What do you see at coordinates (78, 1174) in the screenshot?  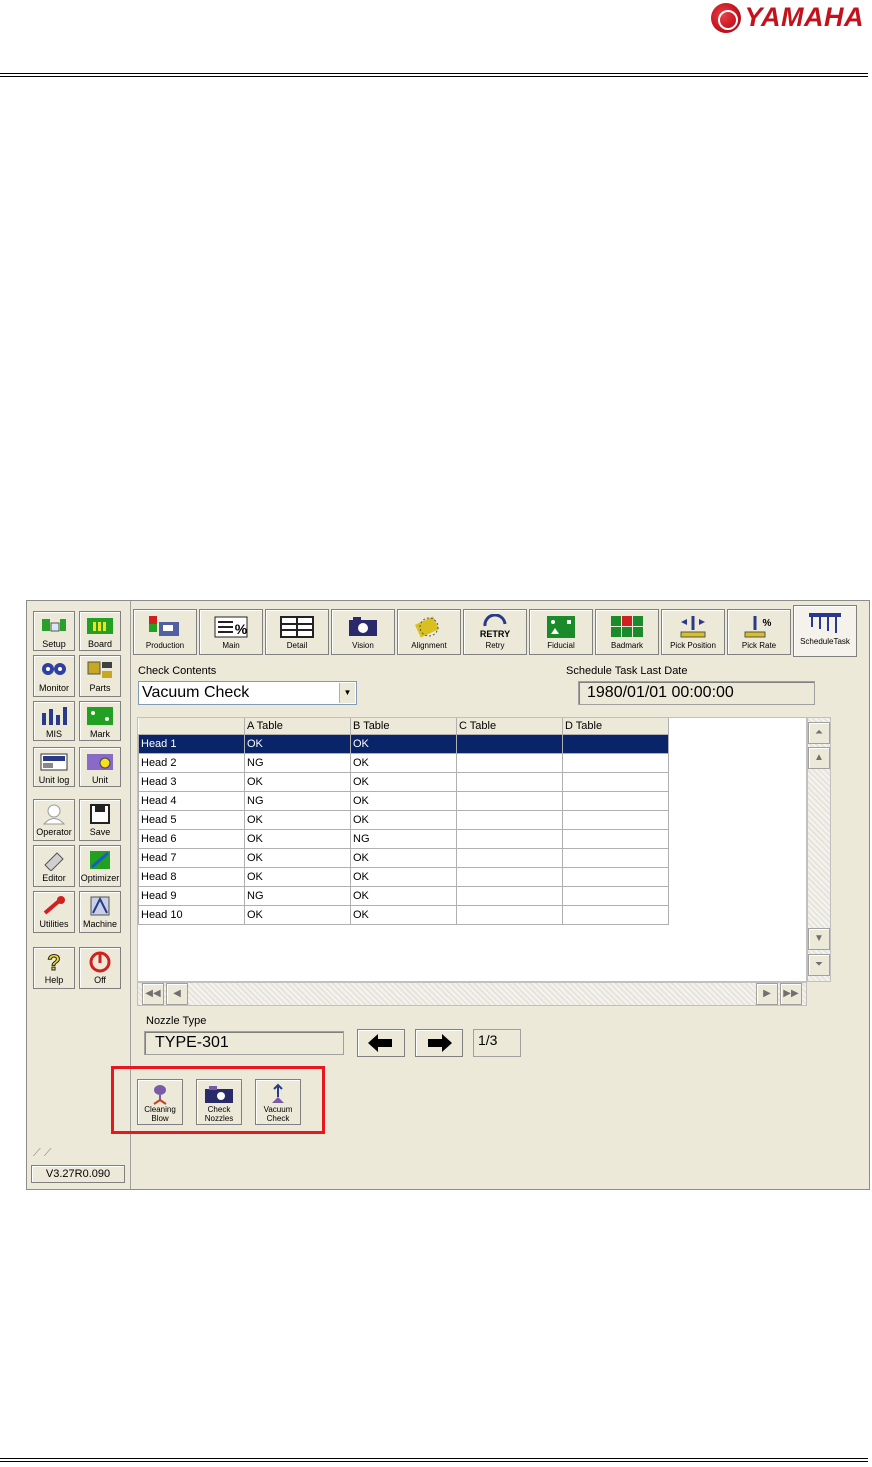 I see `version-label: V3.27R0.090` at bounding box center [78, 1174].